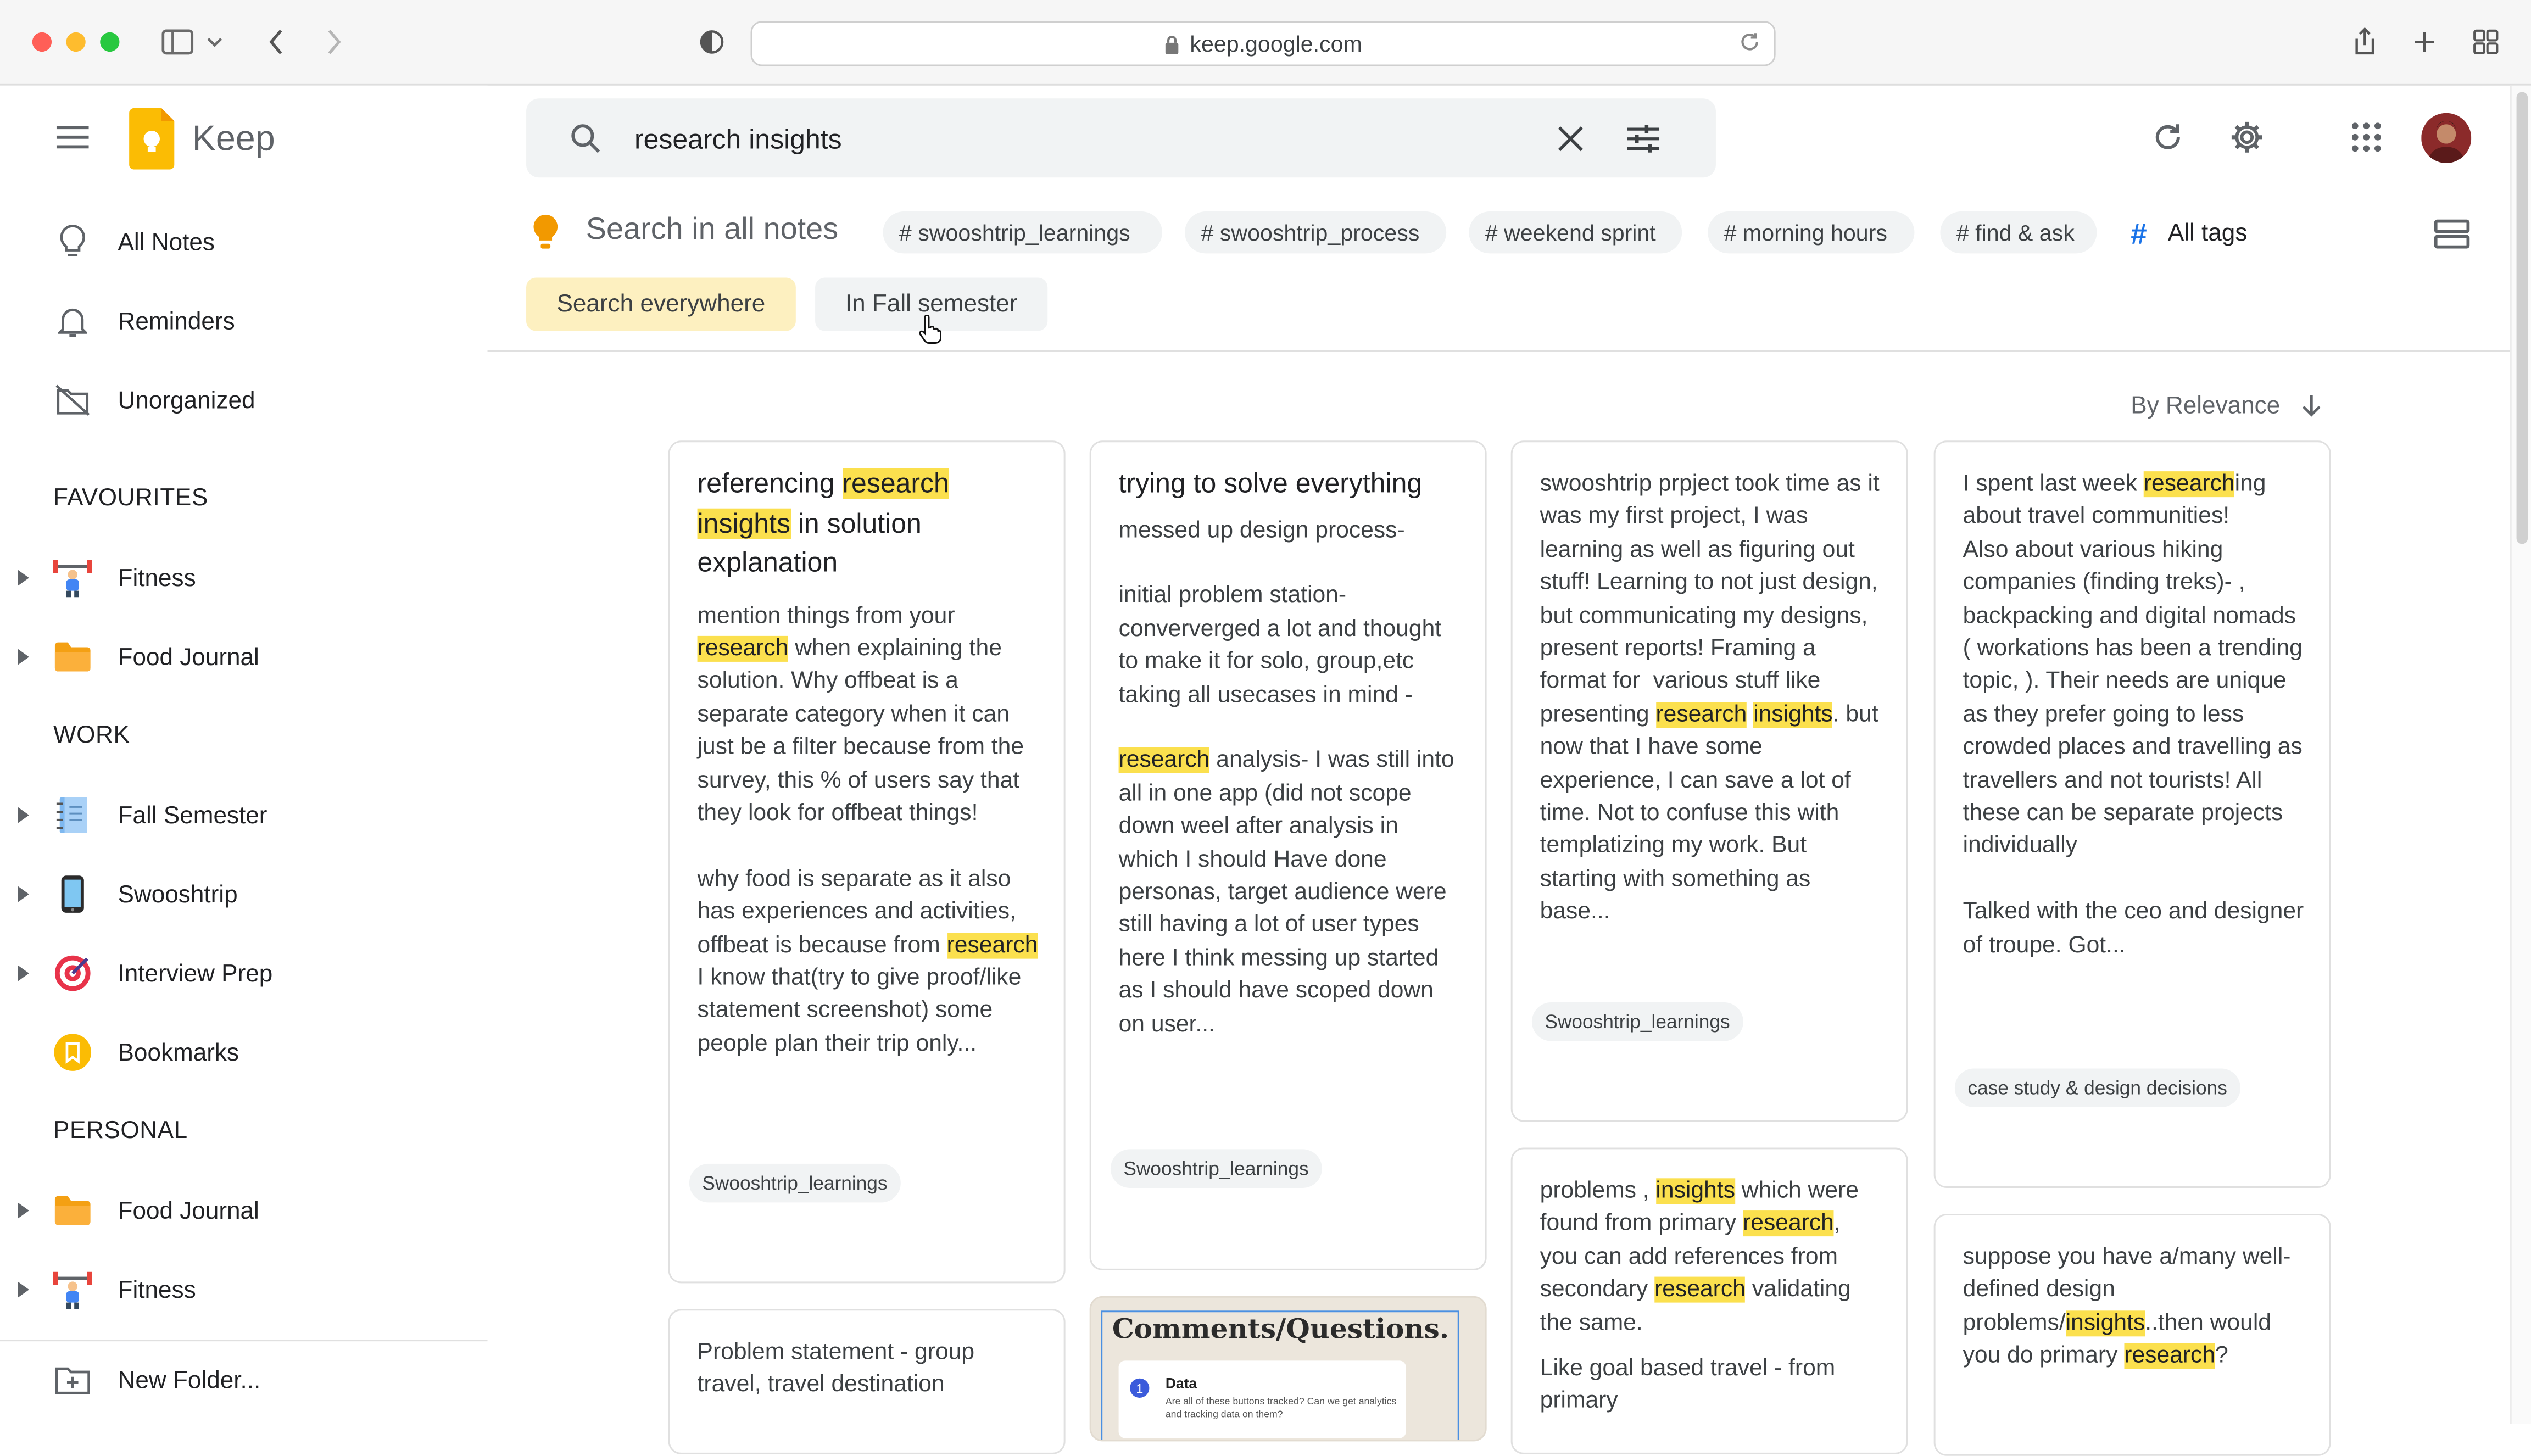 Image resolution: width=2531 pixels, height=1456 pixels. I want to click on back-icon, so click(276, 42).